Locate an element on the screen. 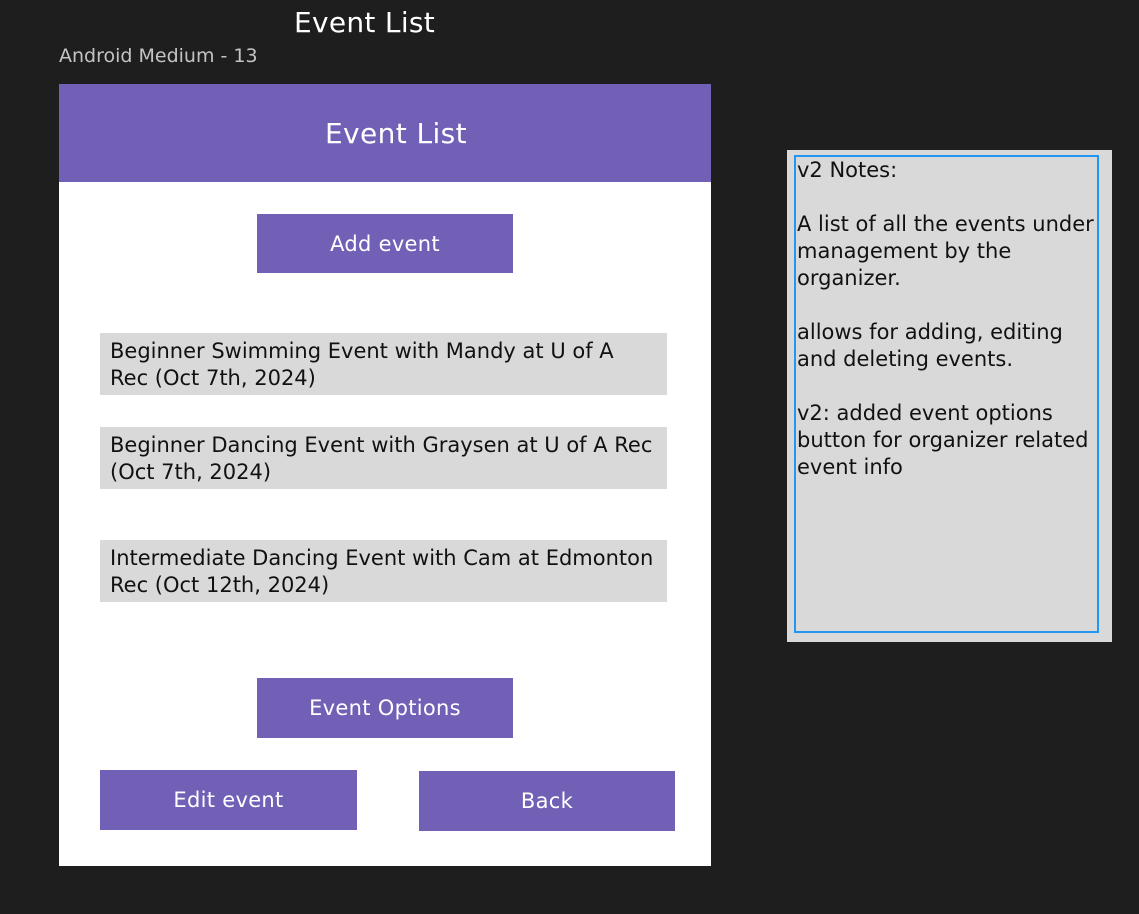  app-header: Event List is located at coordinates (385, 133).